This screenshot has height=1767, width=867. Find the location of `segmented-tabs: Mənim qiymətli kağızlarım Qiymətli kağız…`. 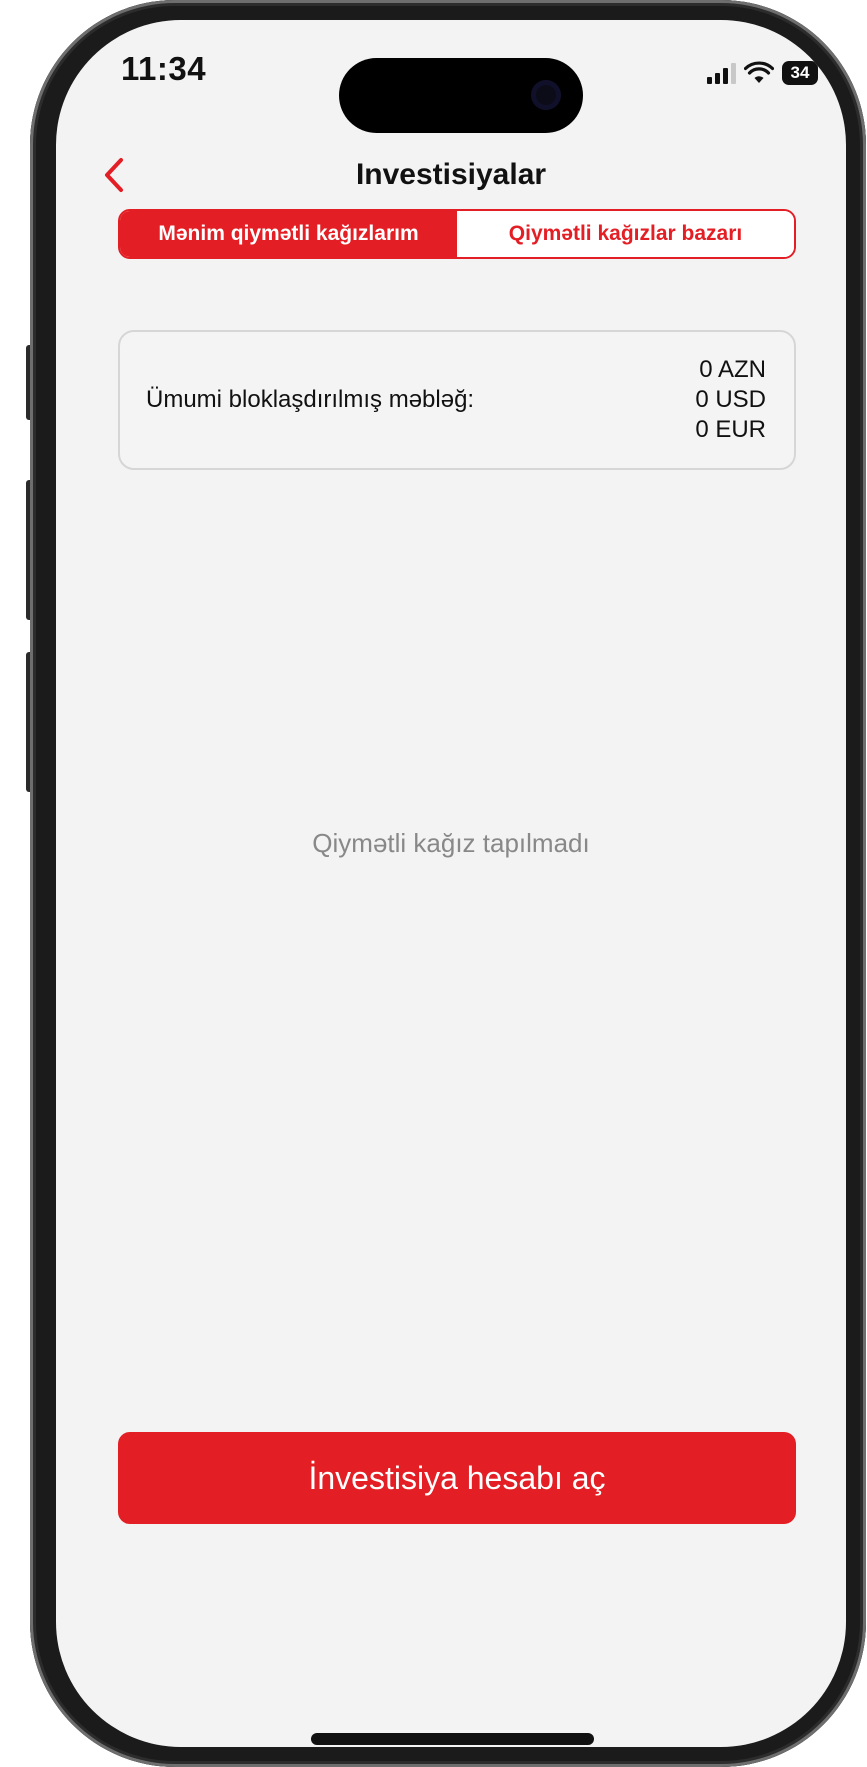

segmented-tabs: Mənim qiymətli kağızlarım Qiymətli kağız… is located at coordinates (457, 234).